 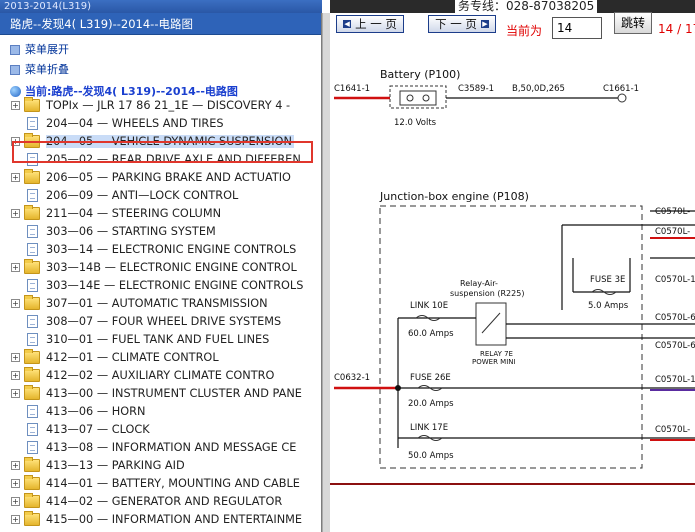 I want to click on tree-item: 206—09 — ANTI—LOCK CONTROL, so click(x=160, y=195).